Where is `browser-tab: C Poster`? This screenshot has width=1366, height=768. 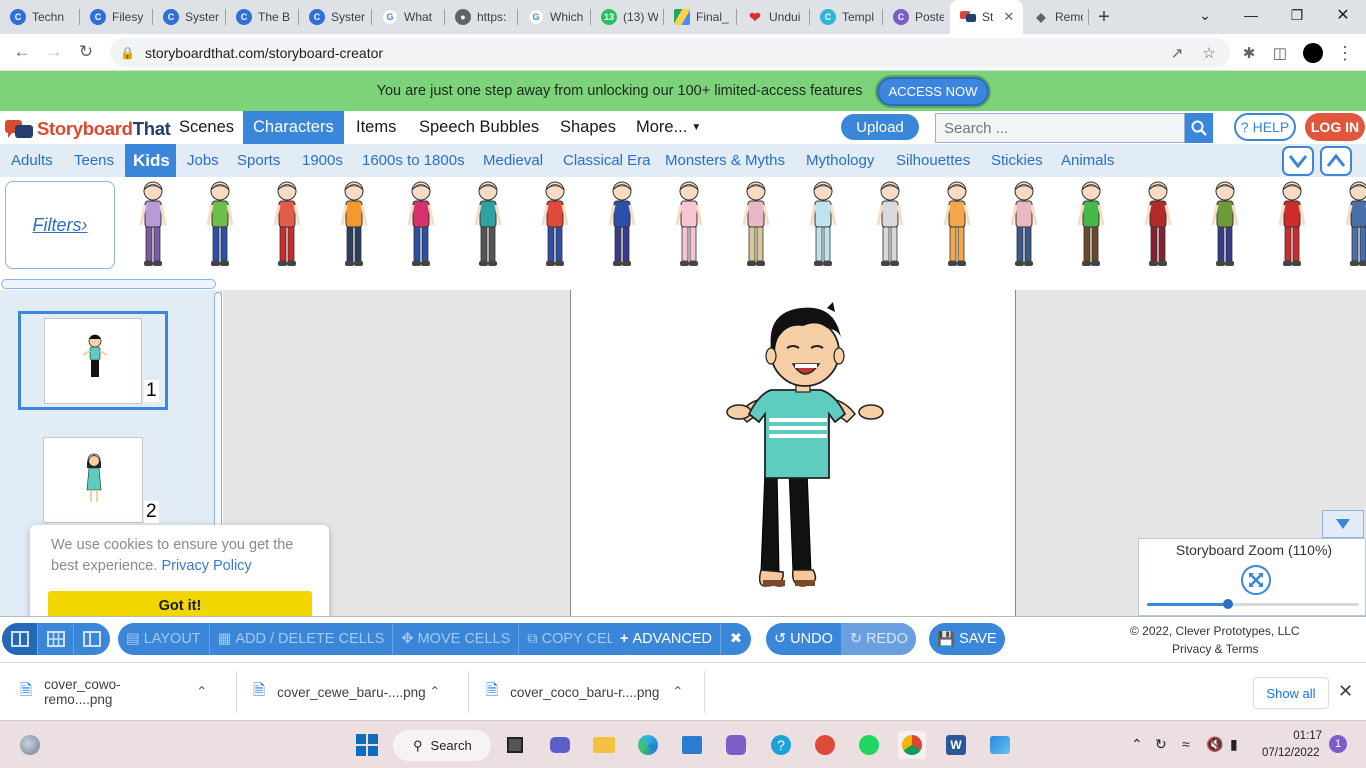 browser-tab: C Poster is located at coordinates (916, 17).